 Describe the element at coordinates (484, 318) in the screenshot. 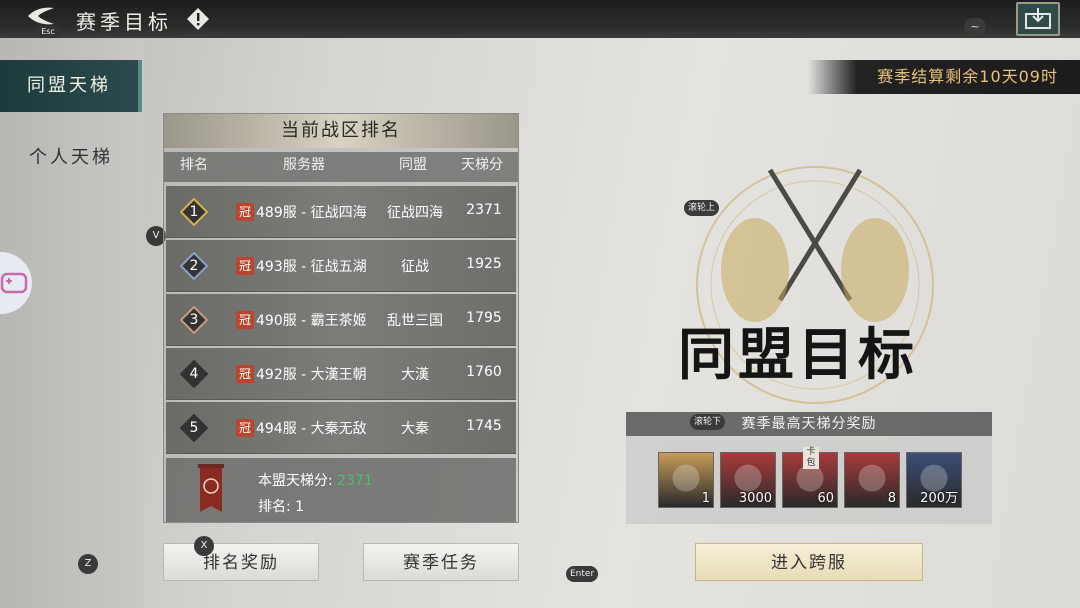

I see `ladder-score: 1795` at that location.